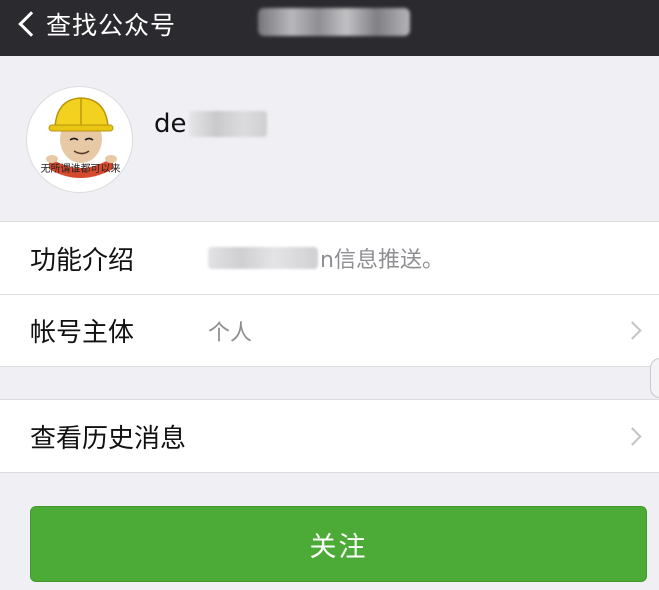  What do you see at coordinates (111, 25) in the screenshot?
I see `back-button-label: 查找公众号` at bounding box center [111, 25].